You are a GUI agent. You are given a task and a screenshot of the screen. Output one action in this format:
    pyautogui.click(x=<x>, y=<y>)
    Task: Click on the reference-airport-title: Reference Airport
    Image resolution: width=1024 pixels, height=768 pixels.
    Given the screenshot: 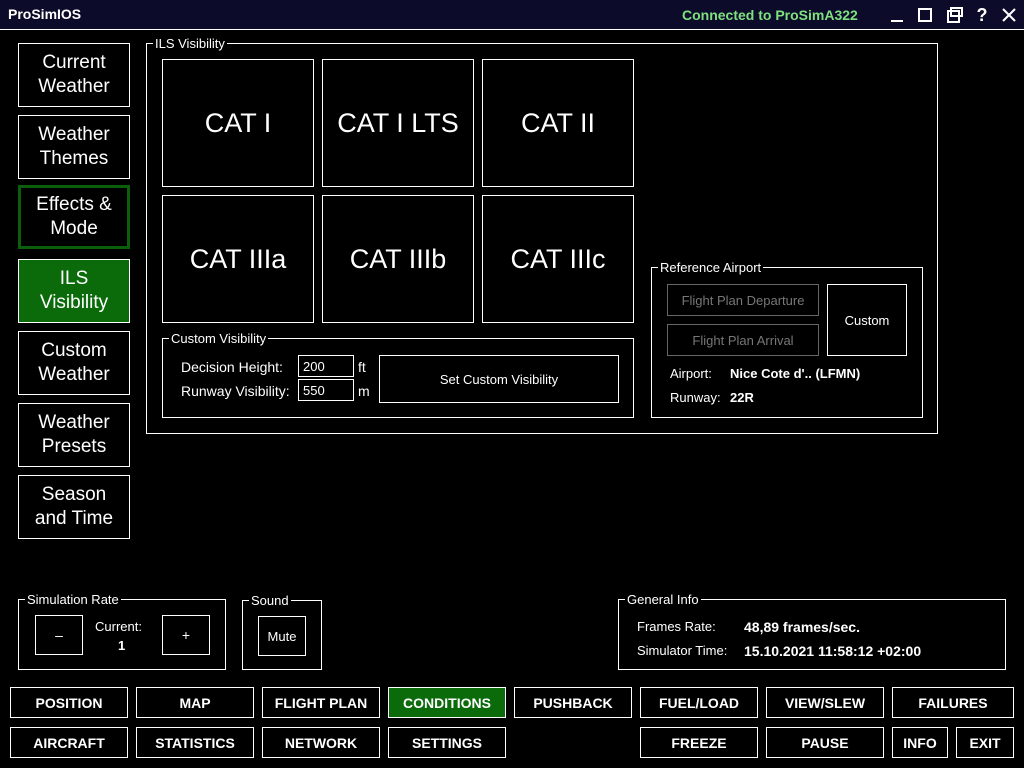 What is the action you would take?
    pyautogui.click(x=711, y=267)
    